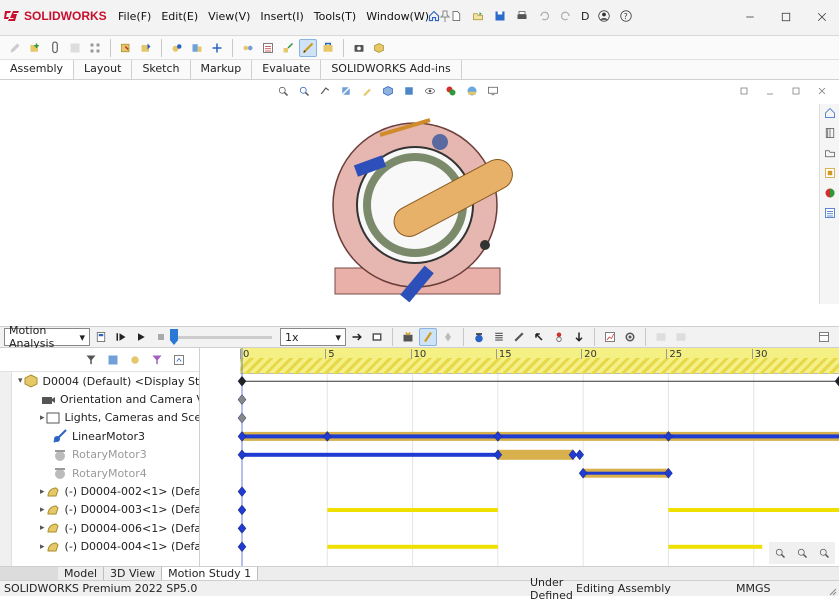  I want to click on filter-animated-icon, so click(91, 360).